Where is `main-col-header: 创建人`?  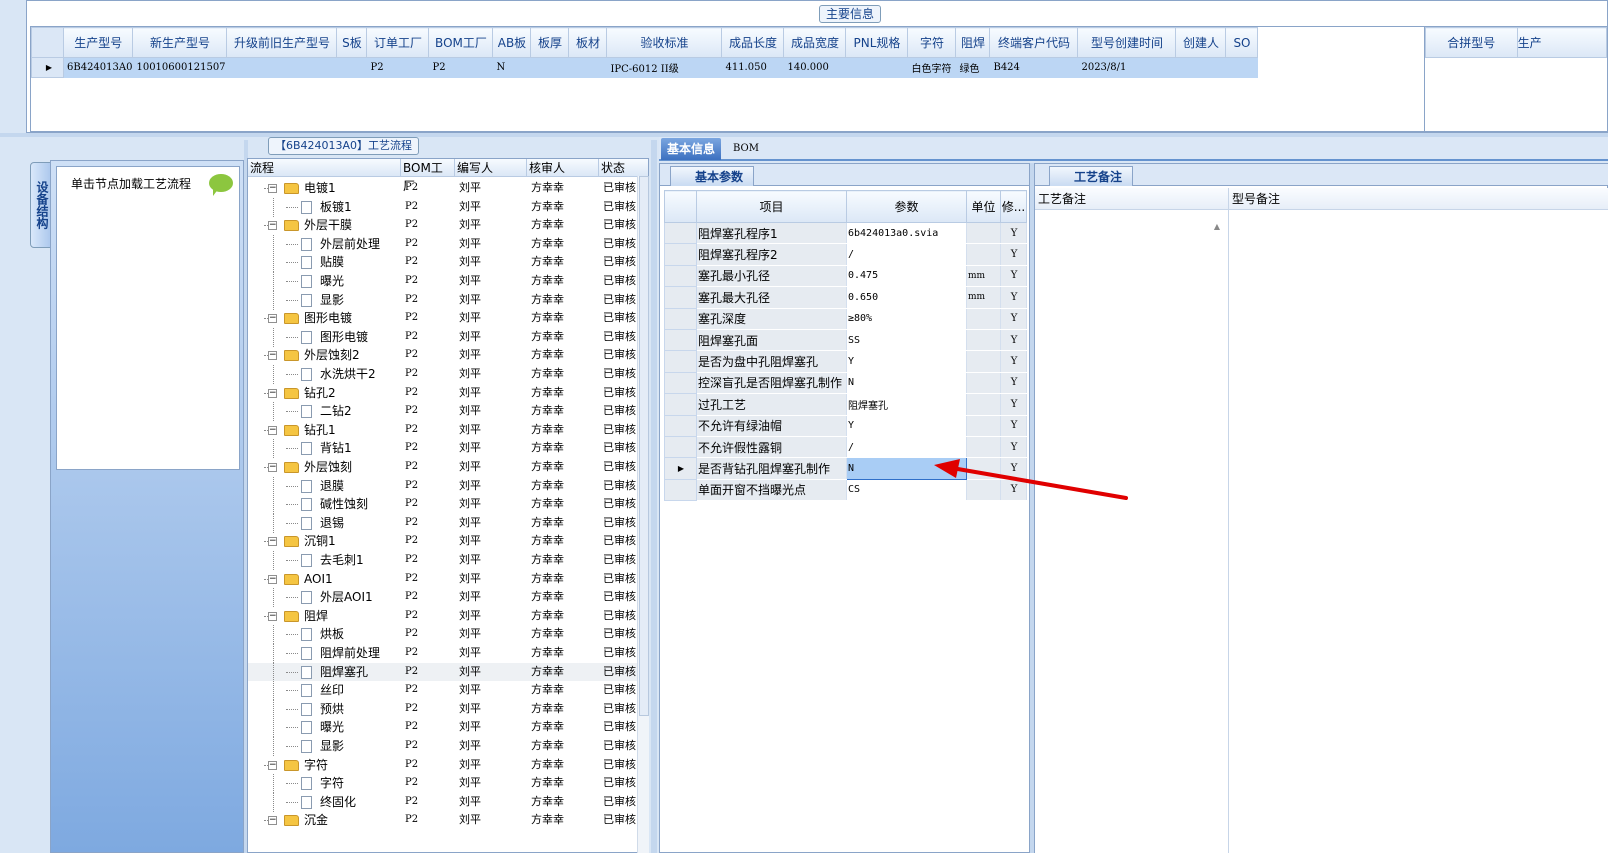
main-col-header: 创建人 is located at coordinates (1201, 42).